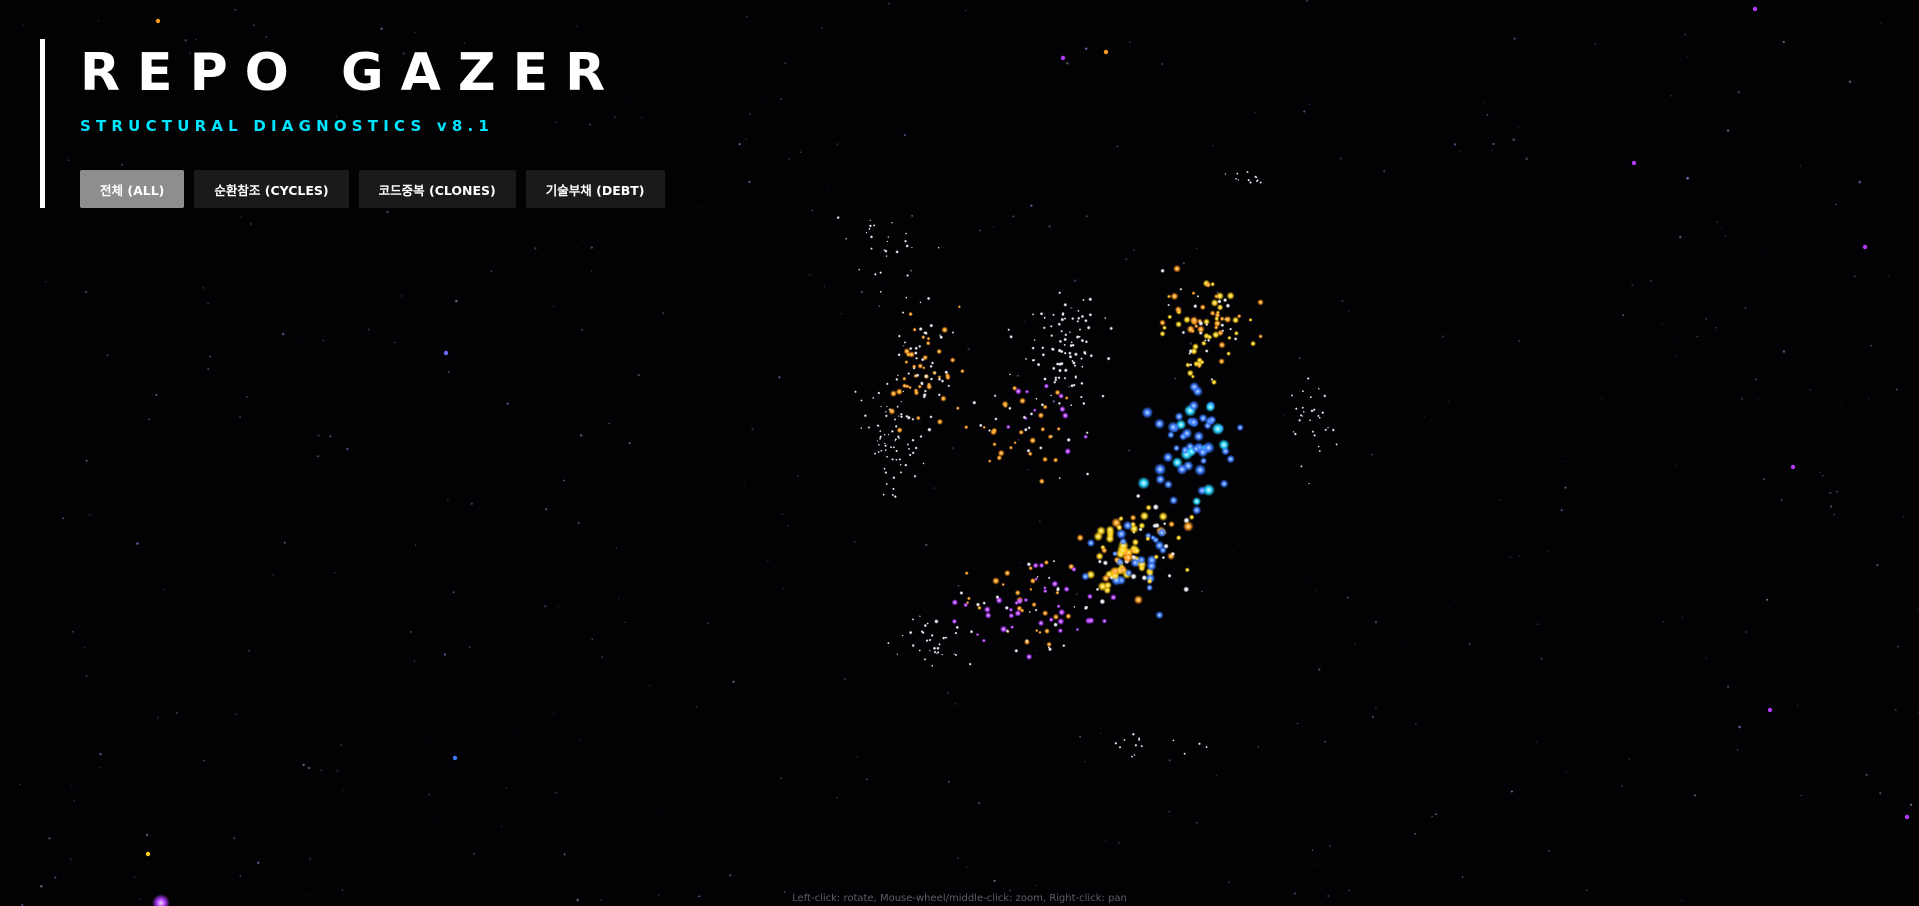 Image resolution: width=1919 pixels, height=906 pixels. What do you see at coordinates (132, 189) in the screenshot?
I see `filter-all-button: 전체 (ALL)` at bounding box center [132, 189].